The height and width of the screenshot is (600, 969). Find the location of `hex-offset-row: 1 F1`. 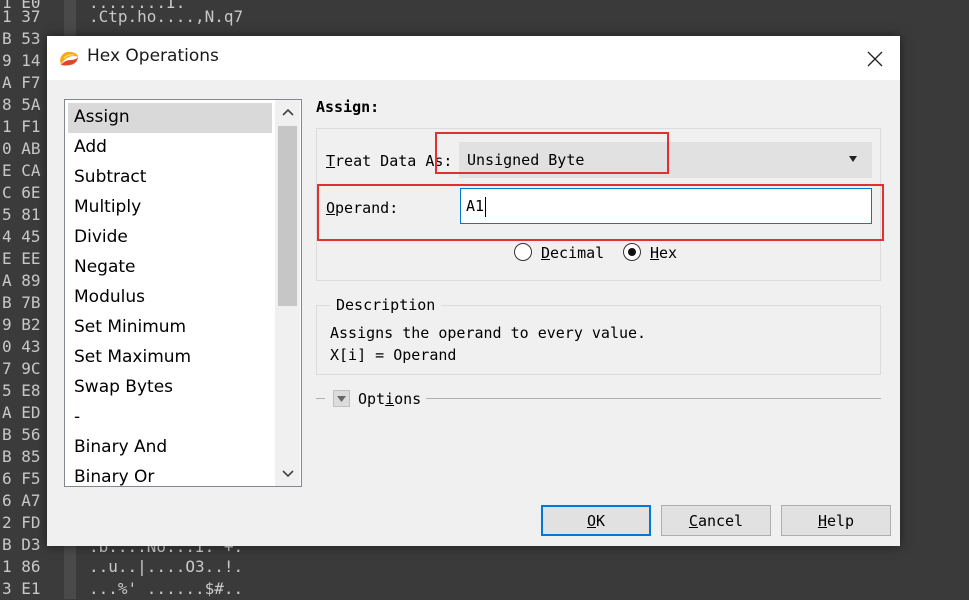

hex-offset-row: 1 F1 is located at coordinates (21, 126).